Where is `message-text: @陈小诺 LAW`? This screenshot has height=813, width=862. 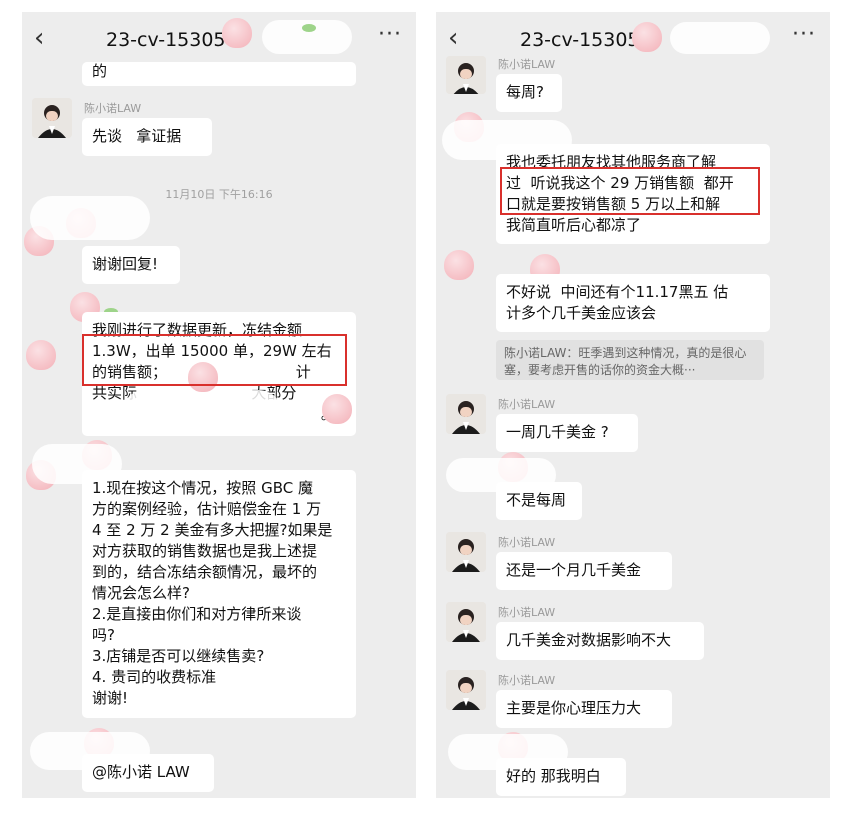
message-text: @陈小诺 LAW is located at coordinates (141, 772).